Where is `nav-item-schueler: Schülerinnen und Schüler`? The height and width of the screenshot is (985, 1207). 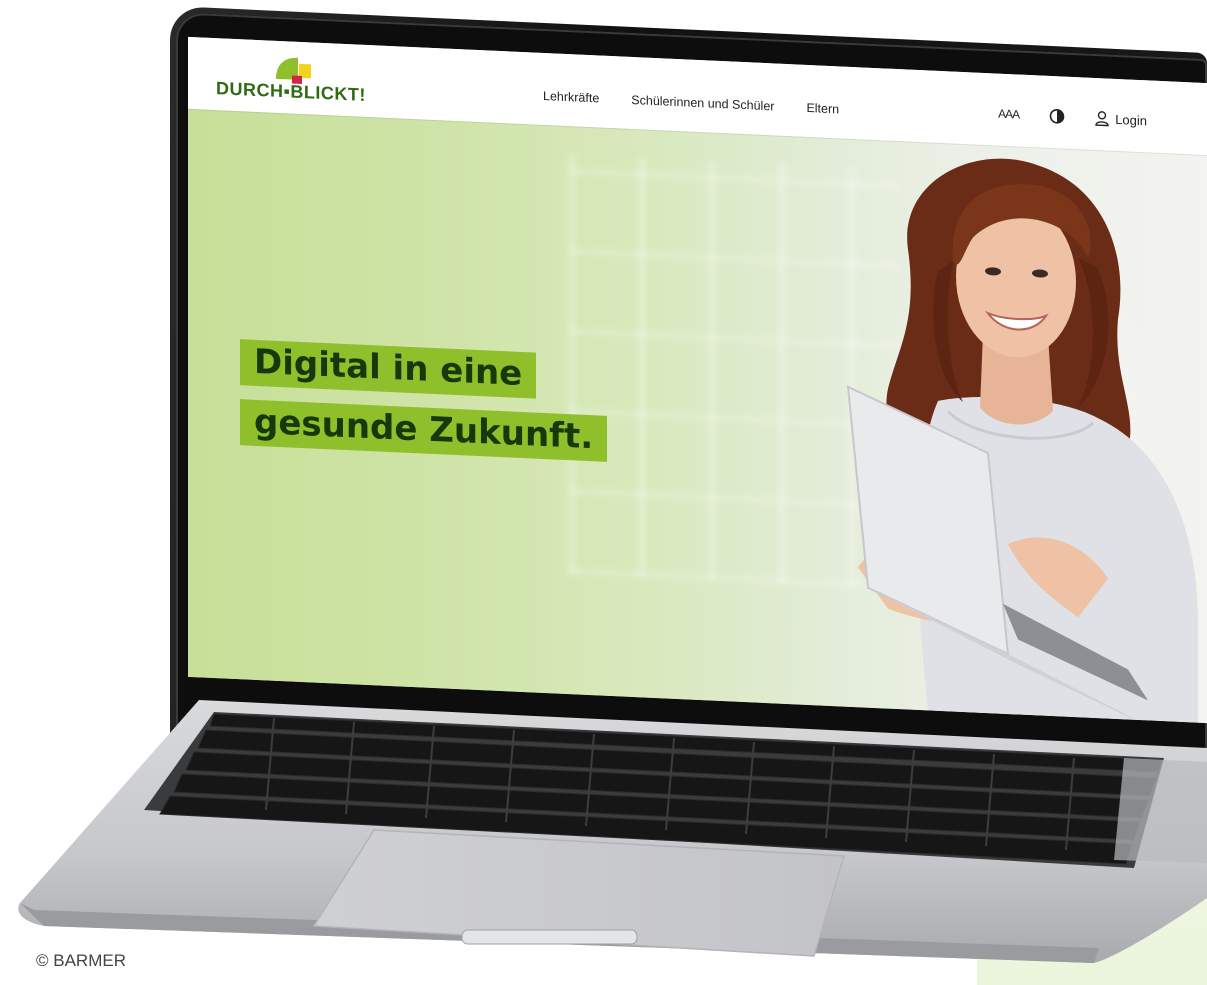
nav-item-schueler: Schülerinnen und Schüler is located at coordinates (702, 103).